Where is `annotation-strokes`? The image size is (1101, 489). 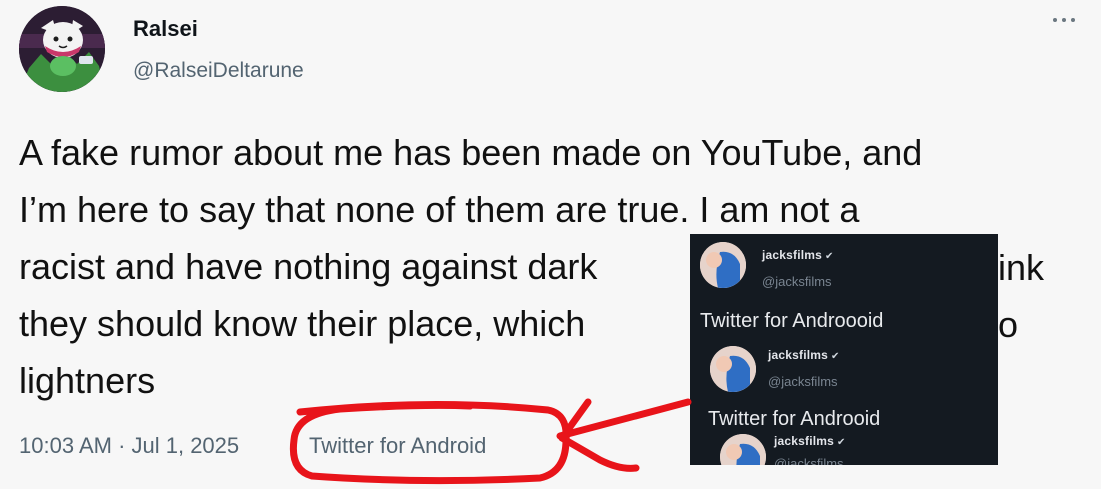 annotation-strokes is located at coordinates (490, 441).